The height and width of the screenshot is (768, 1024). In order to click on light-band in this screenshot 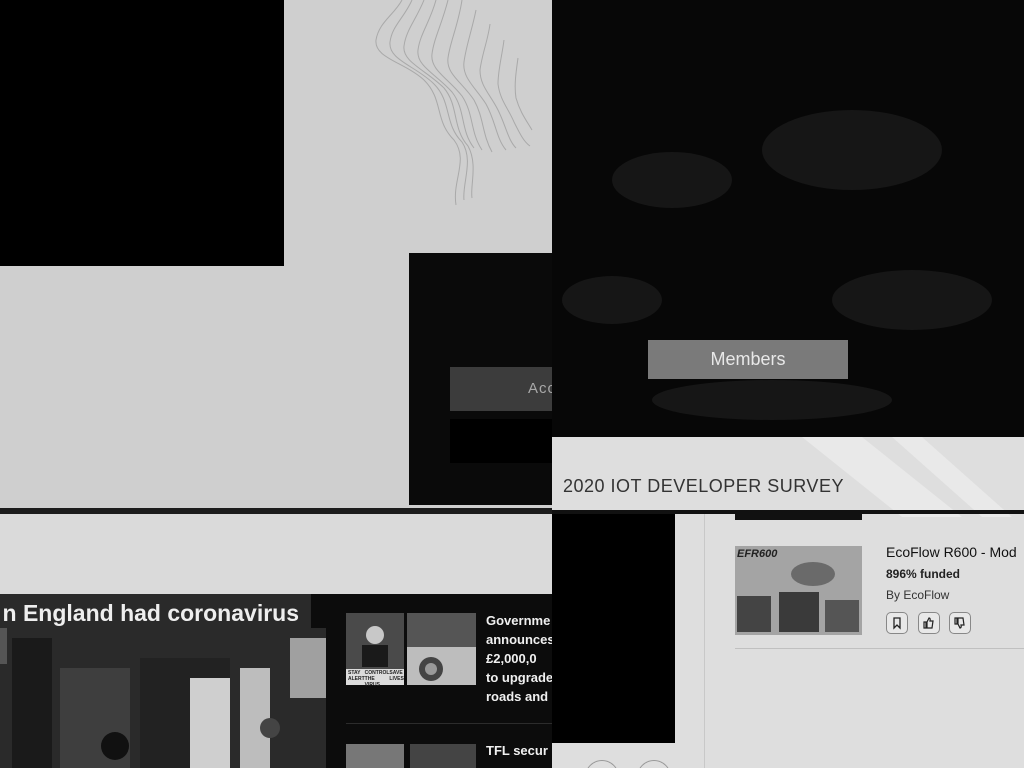, I will do `click(276, 554)`.